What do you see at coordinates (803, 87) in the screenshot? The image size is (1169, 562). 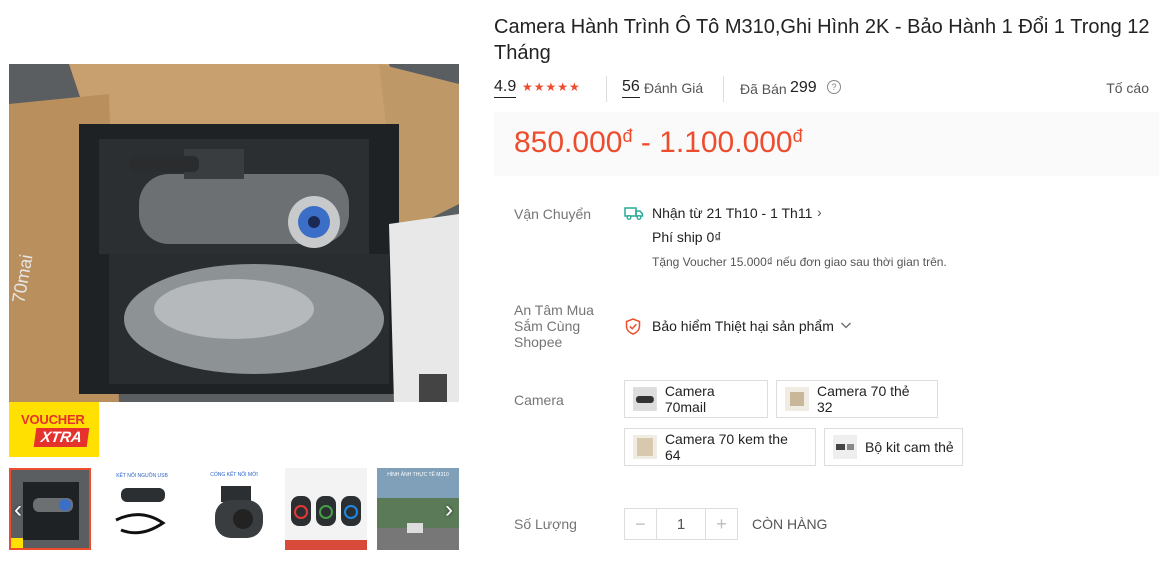 I see `sold-count: 299` at bounding box center [803, 87].